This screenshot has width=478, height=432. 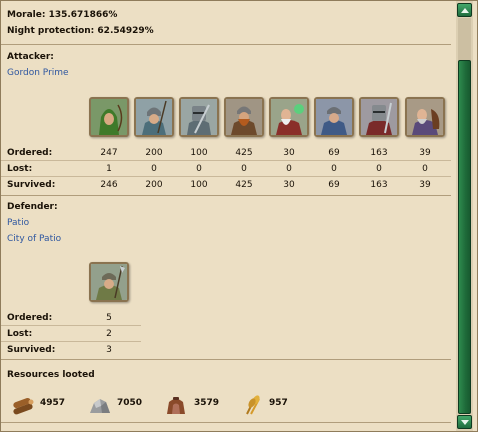 I want to click on iron-icon, so click(x=176, y=405).